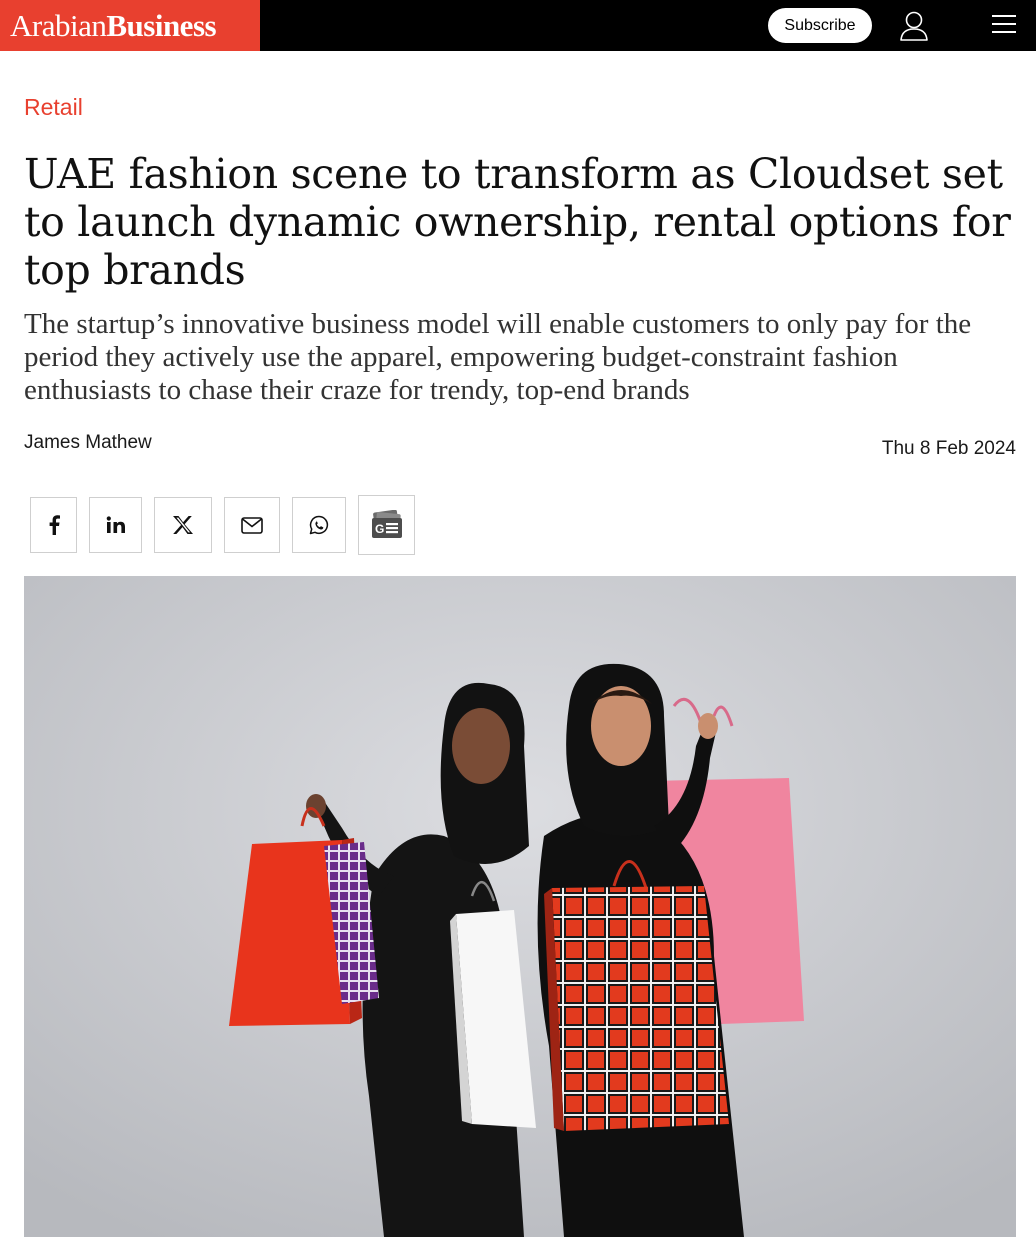 This screenshot has width=1036, height=1250. Describe the element at coordinates (88, 443) in the screenshot. I see `author-link: James Mathew` at that location.